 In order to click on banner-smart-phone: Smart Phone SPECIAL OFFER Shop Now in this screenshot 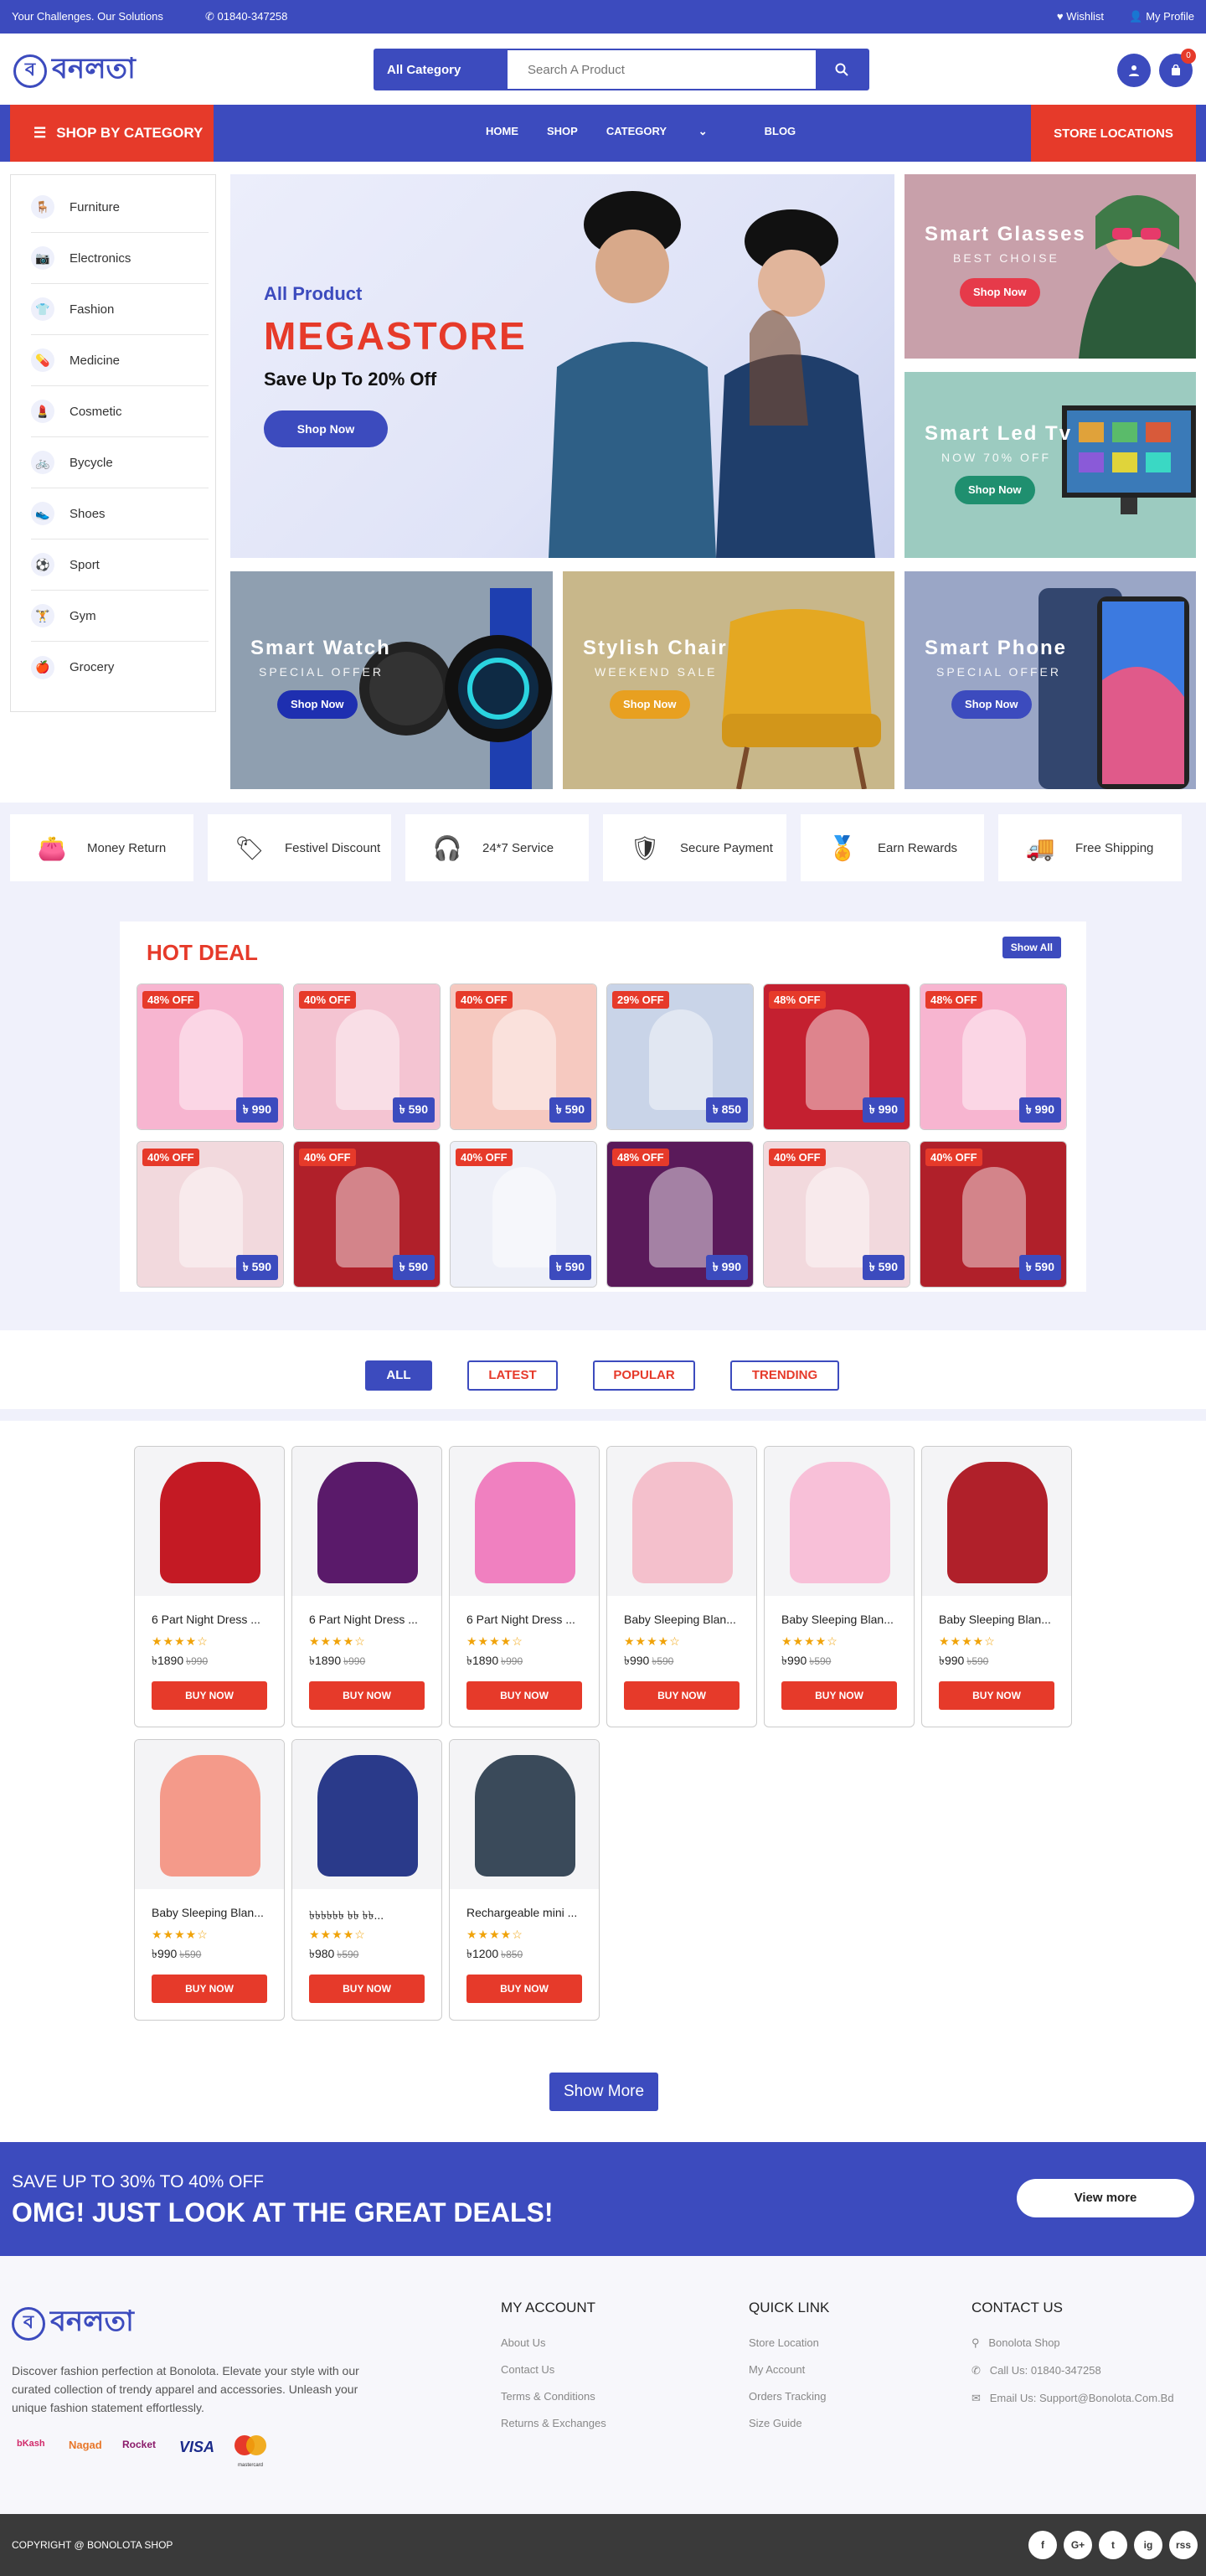, I will do `click(1050, 680)`.